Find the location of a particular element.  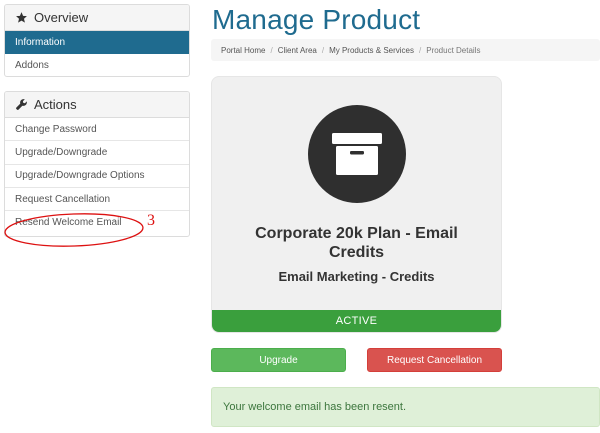

request-cancellation-button: Request Cancellation is located at coordinates (434, 360).